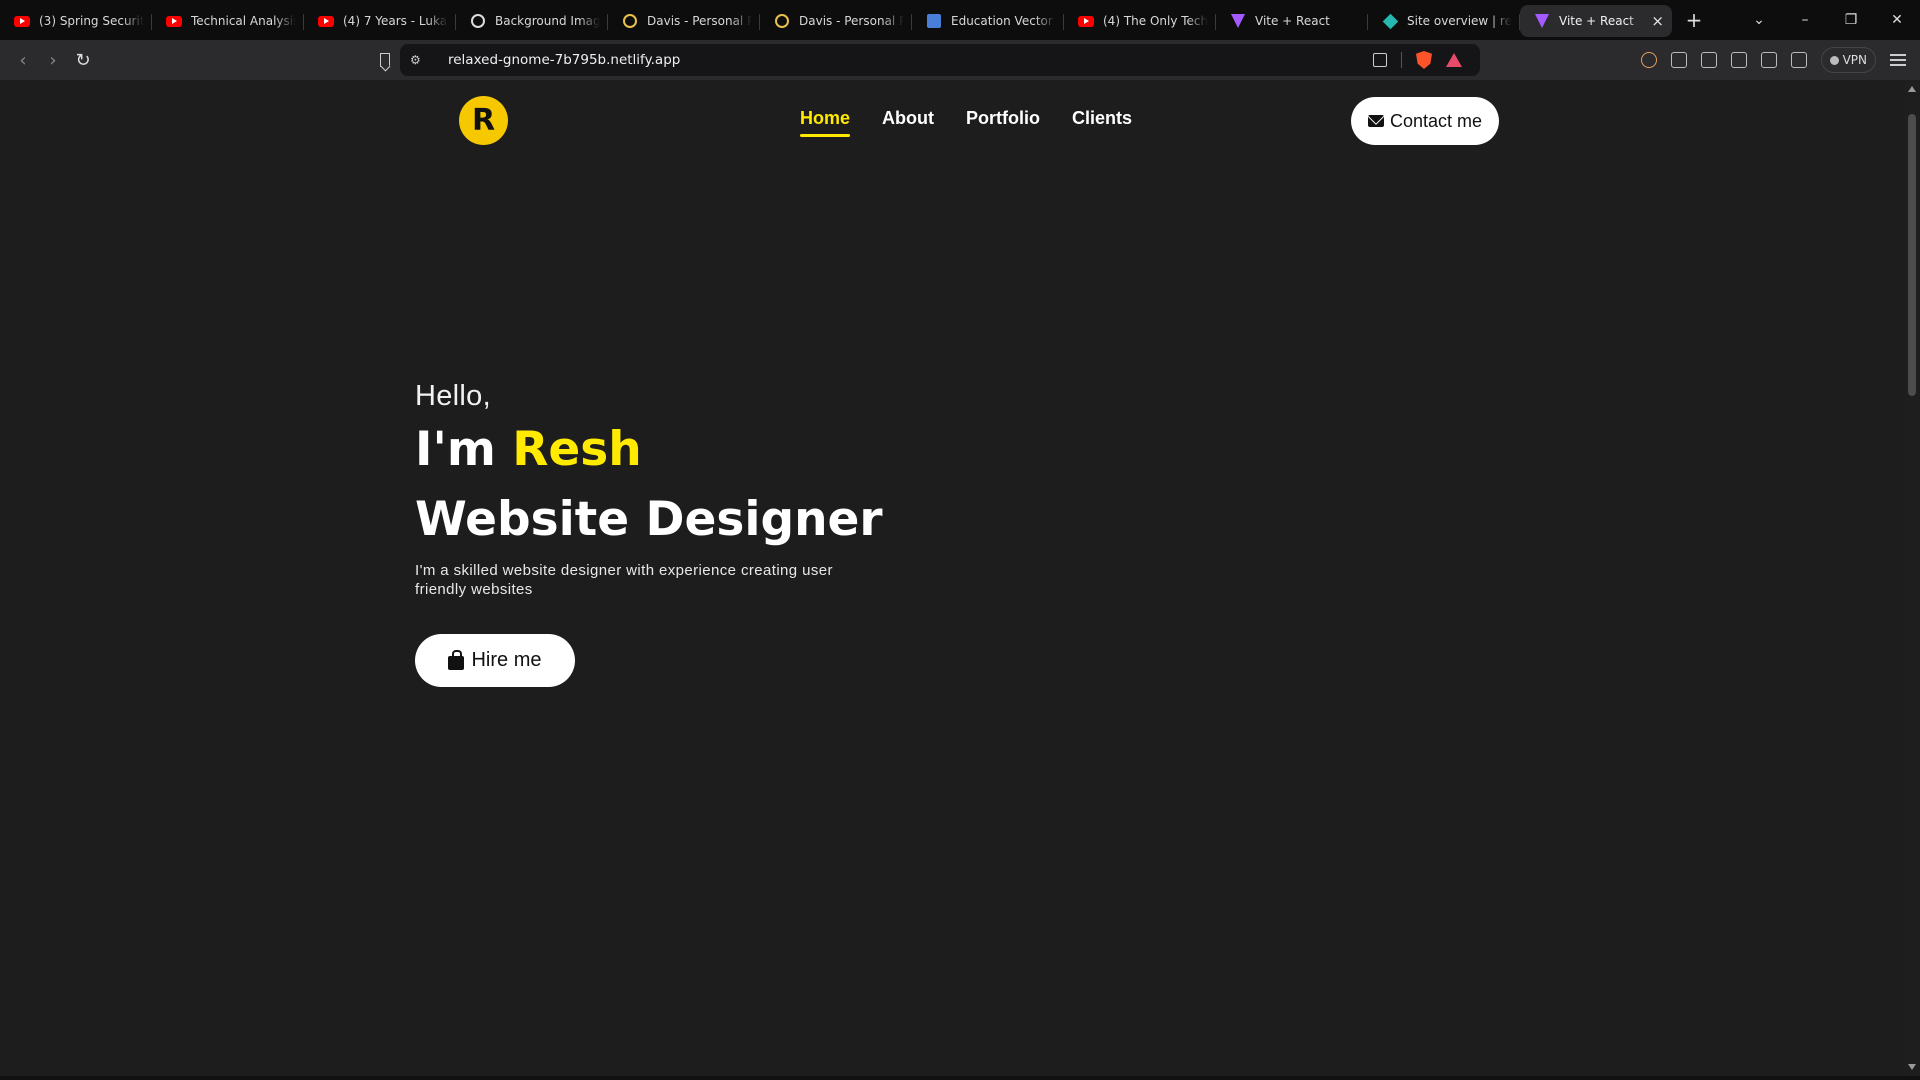  I want to click on hire-me-button: Hire me, so click(495, 660).